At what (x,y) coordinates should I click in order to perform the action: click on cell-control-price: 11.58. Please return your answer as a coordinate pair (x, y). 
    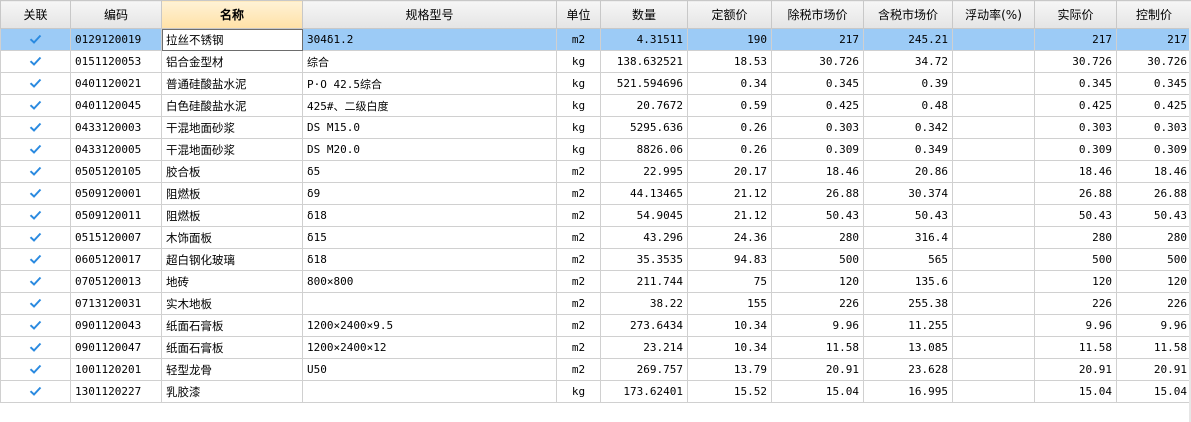
    Looking at the image, I should click on (1153, 347).